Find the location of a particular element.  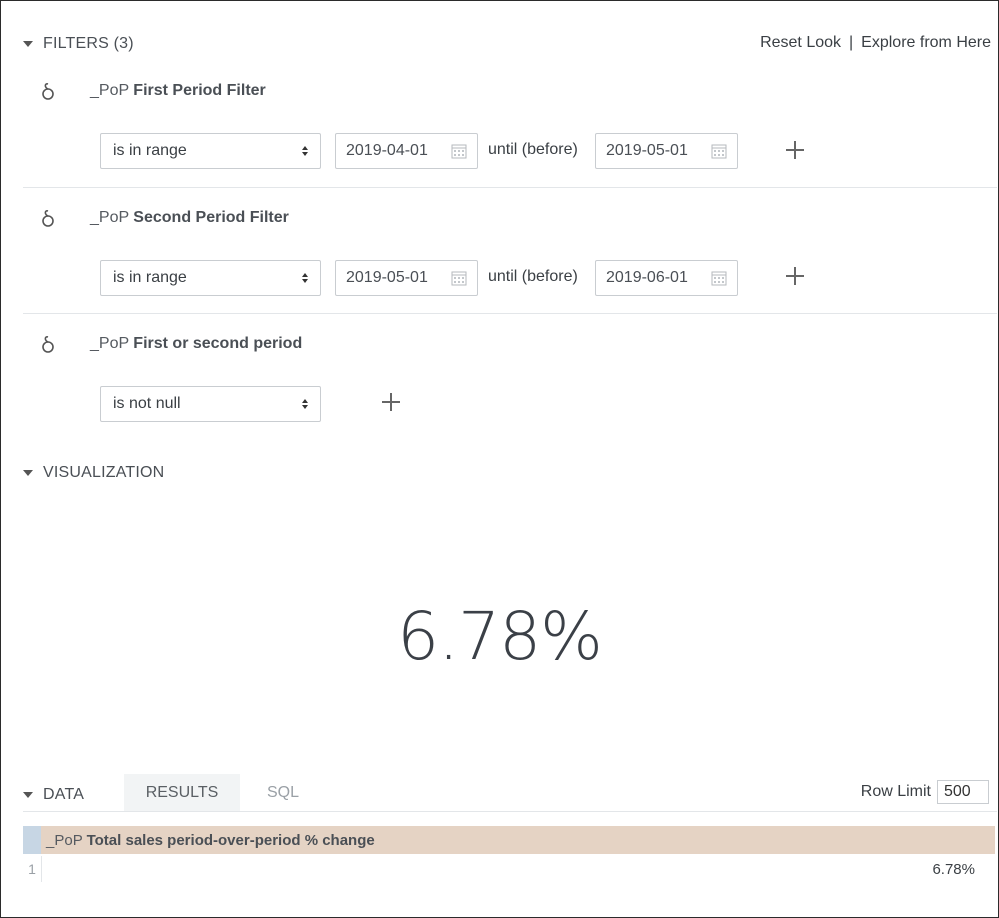

visualization-header: VISUALIZATION is located at coordinates (93, 473).